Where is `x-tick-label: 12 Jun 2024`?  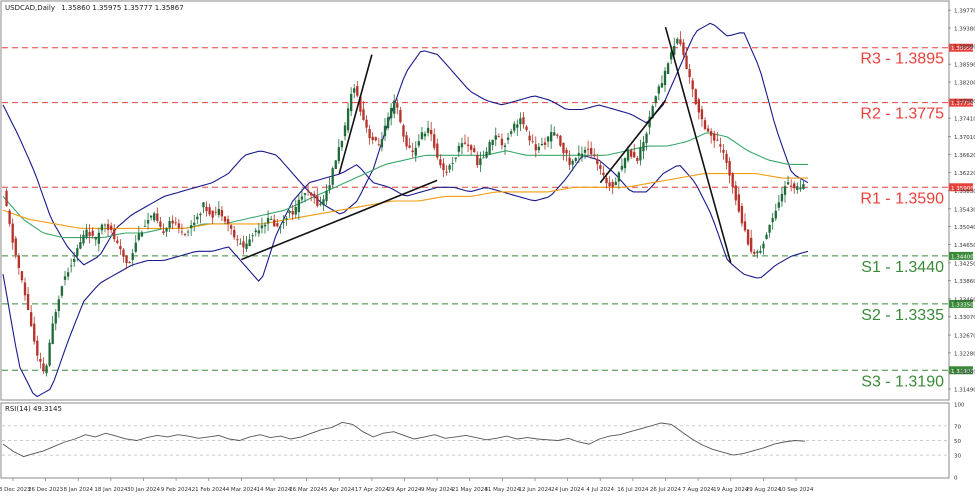
x-tick-label: 12 Jun 2024 is located at coordinates (535, 490).